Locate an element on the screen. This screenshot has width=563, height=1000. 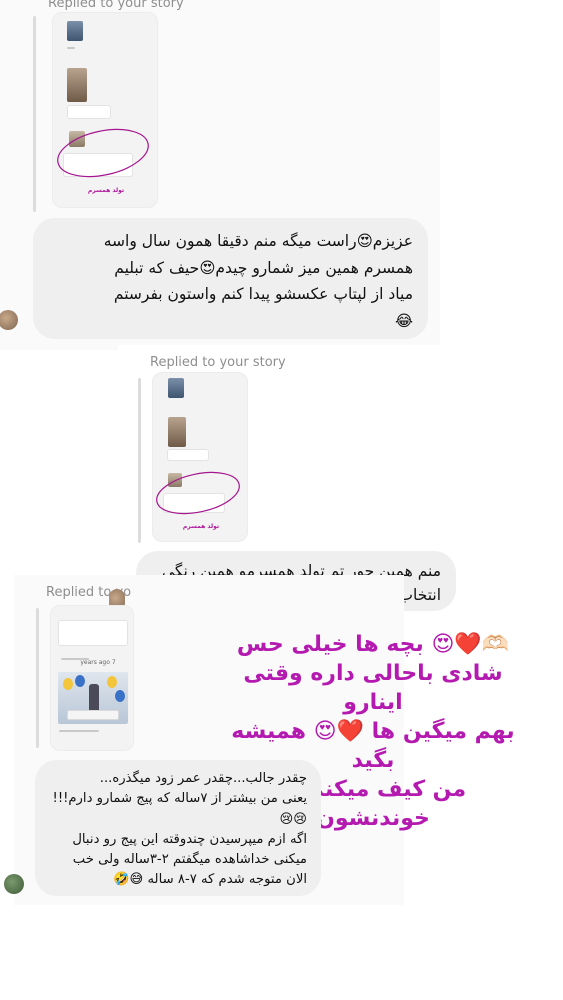
mini-table is located at coordinates (93, 715).